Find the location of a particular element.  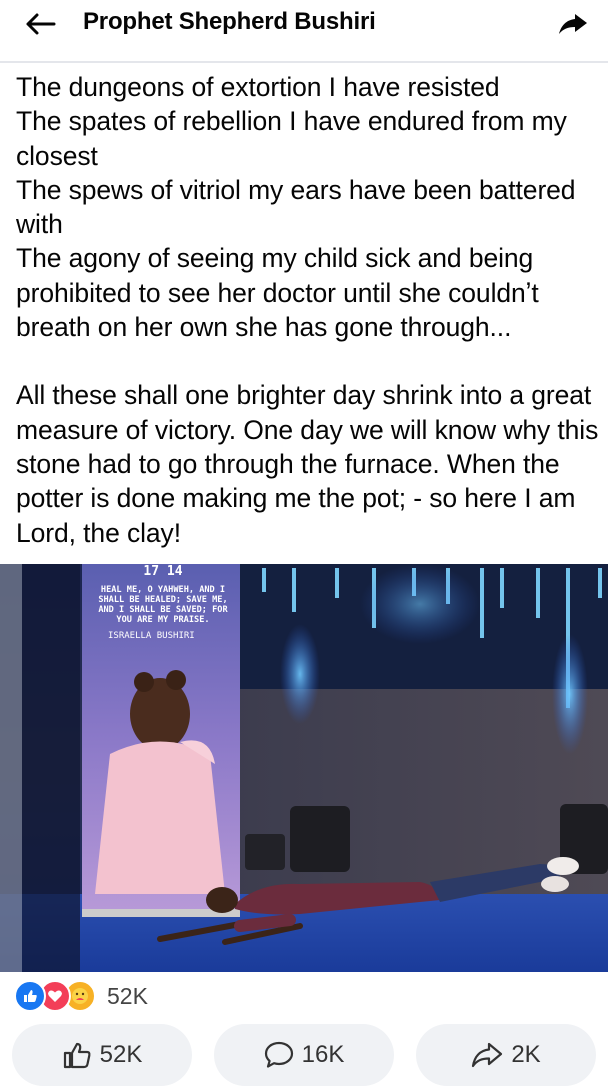

like-button: 52K is located at coordinates (102, 1055).